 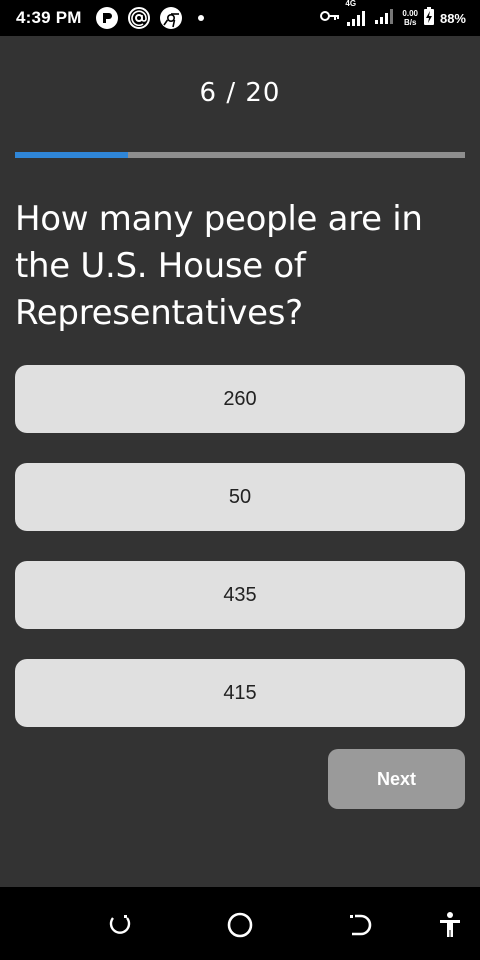 I want to click on answer-option-4: 415, so click(x=240, y=693).